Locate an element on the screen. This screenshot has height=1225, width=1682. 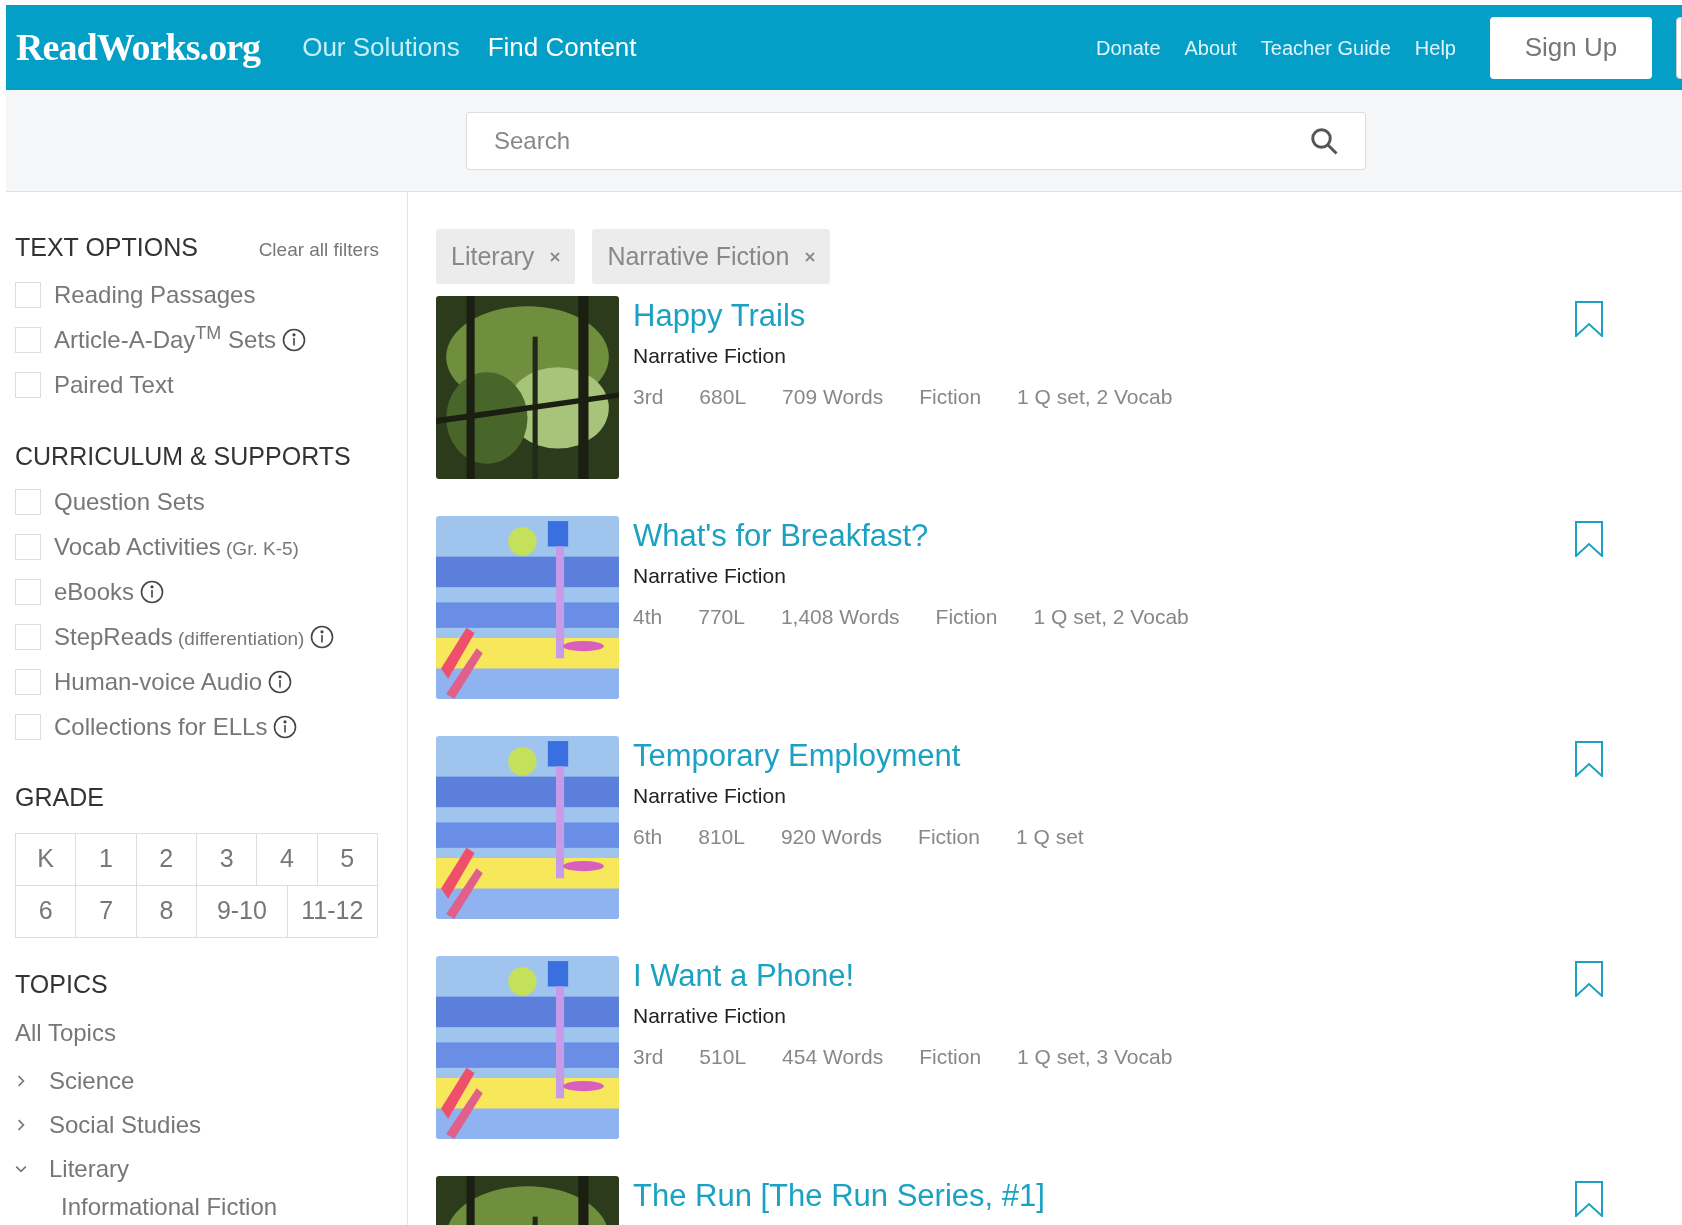
topic-link: Science is located at coordinates (92, 1081).